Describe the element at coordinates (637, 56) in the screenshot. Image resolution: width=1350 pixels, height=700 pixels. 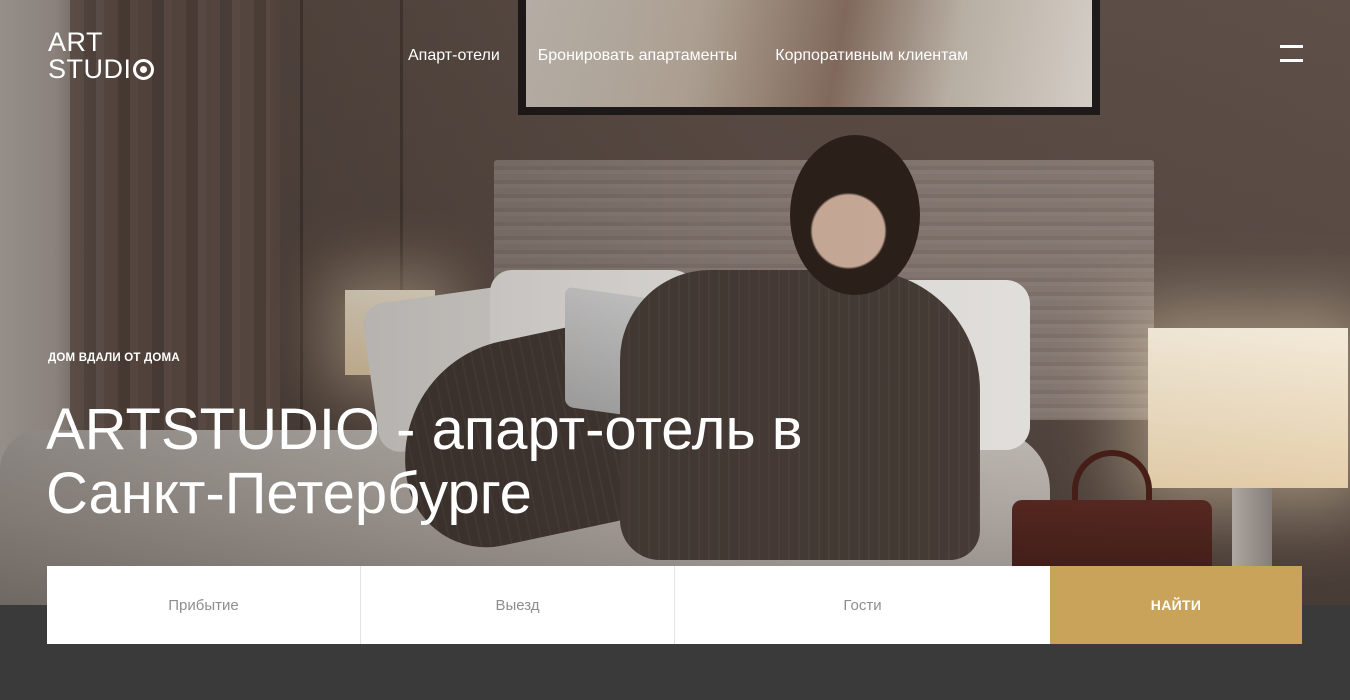
I see `nav-link-book-apartments: Бронировать апартаменты` at that location.